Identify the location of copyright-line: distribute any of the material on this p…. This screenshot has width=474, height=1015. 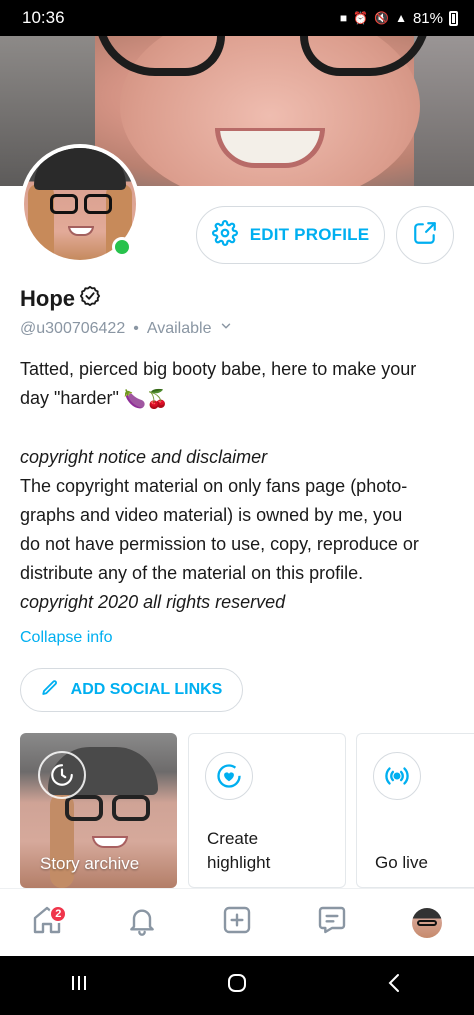
(192, 572).